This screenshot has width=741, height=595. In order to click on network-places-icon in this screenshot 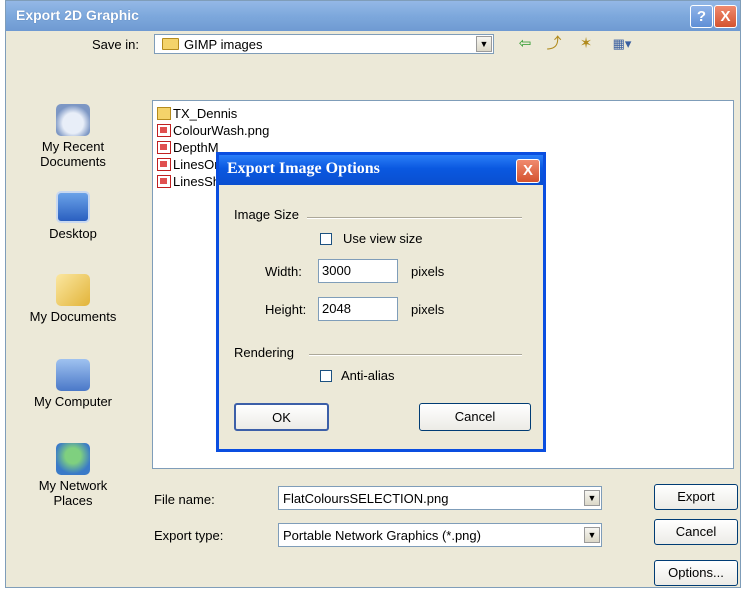, I will do `click(73, 459)`.